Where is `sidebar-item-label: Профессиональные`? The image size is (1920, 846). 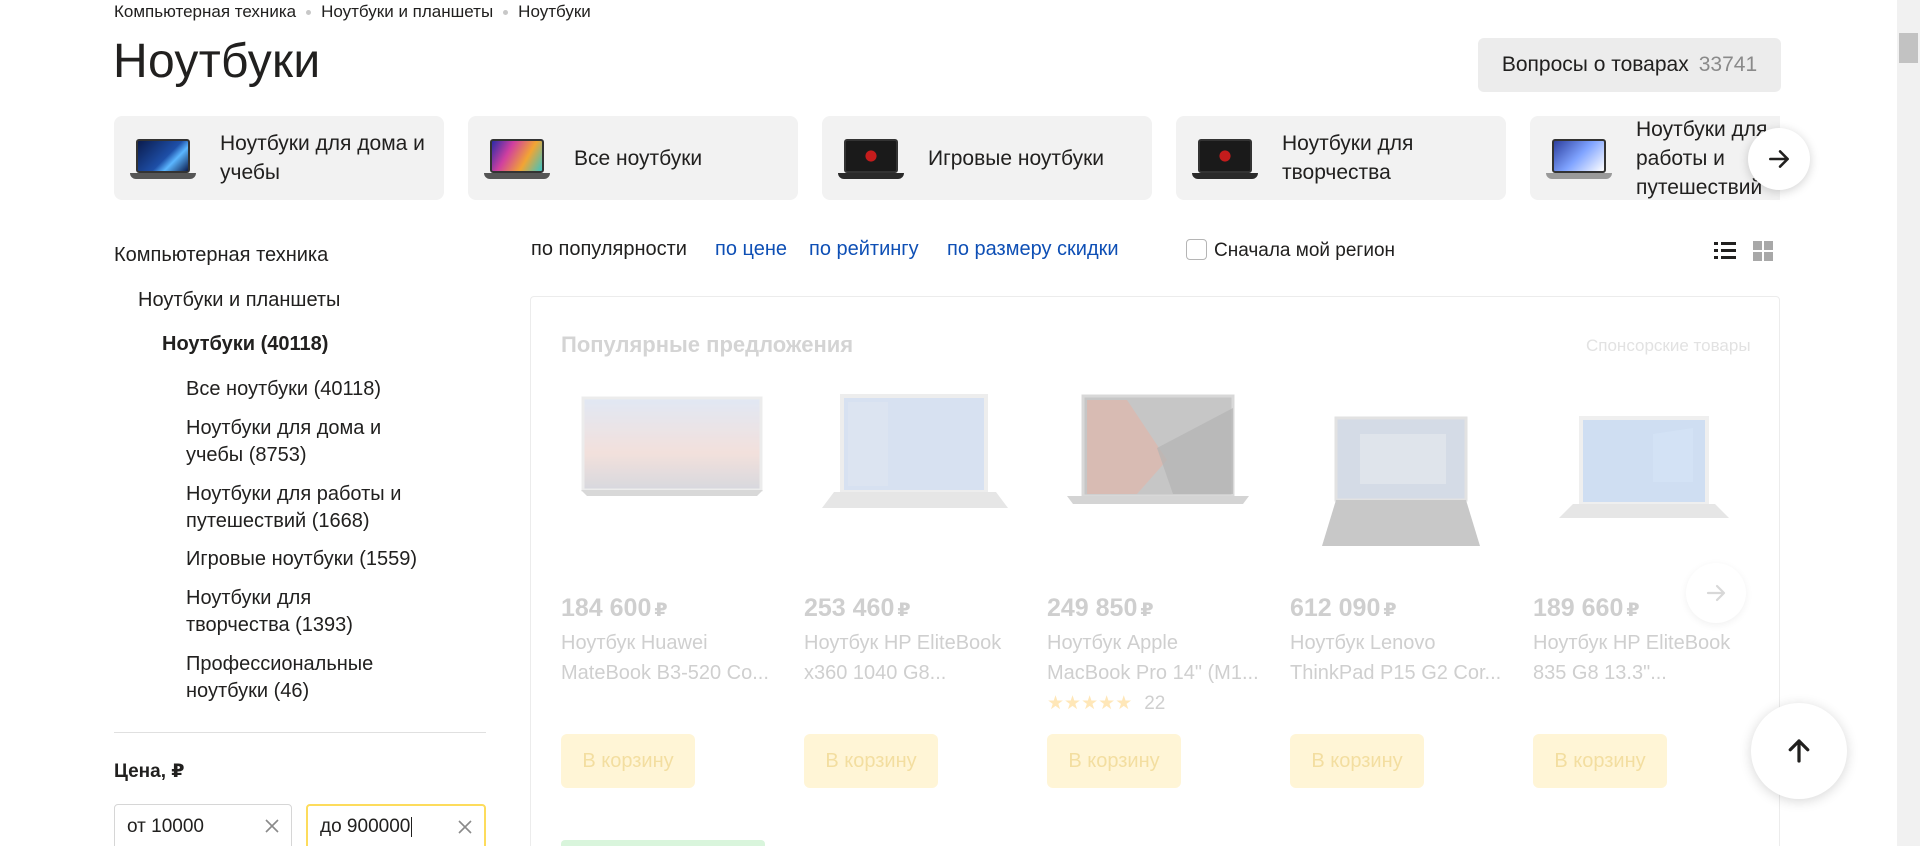 sidebar-item-label: Профессиональные is located at coordinates (280, 664).